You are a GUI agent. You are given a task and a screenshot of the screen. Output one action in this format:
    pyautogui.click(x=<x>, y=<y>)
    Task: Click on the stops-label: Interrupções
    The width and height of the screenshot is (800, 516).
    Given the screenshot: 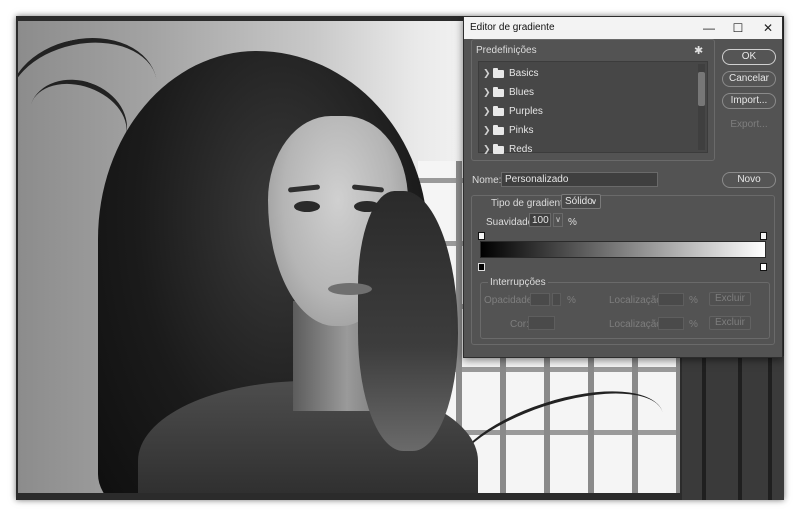 What is the action you would take?
    pyautogui.click(x=518, y=282)
    